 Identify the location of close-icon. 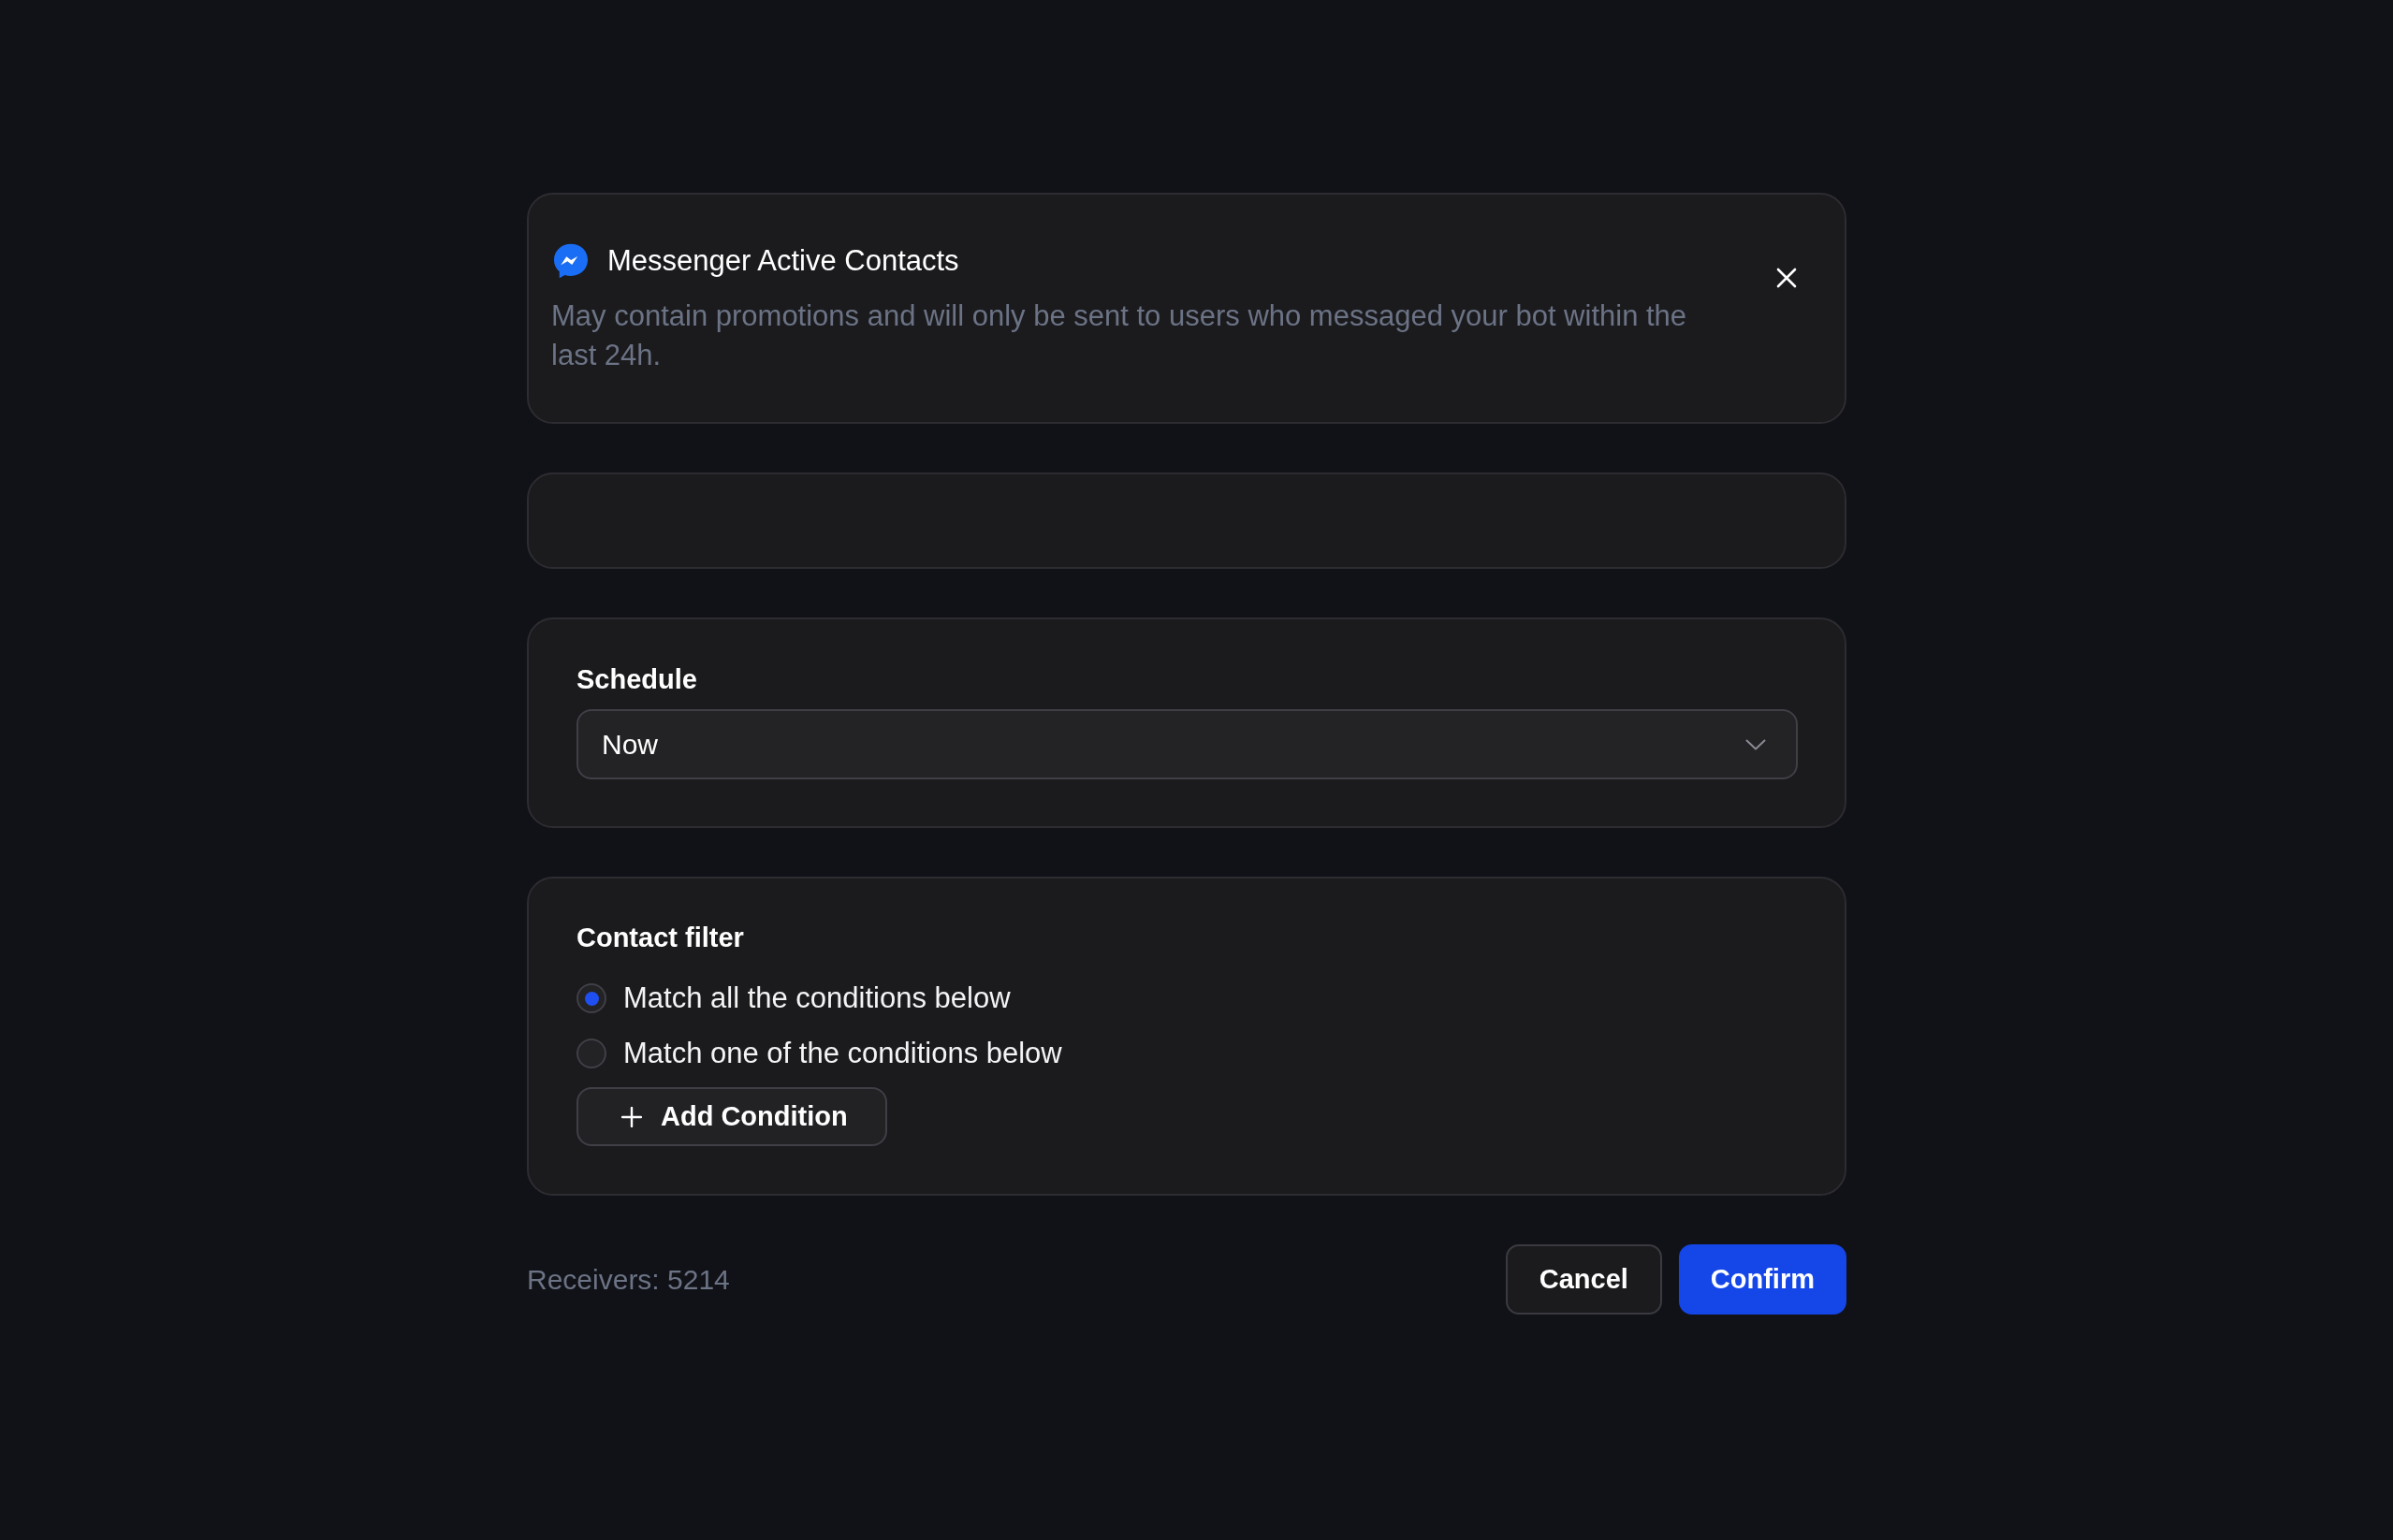
(1786, 278).